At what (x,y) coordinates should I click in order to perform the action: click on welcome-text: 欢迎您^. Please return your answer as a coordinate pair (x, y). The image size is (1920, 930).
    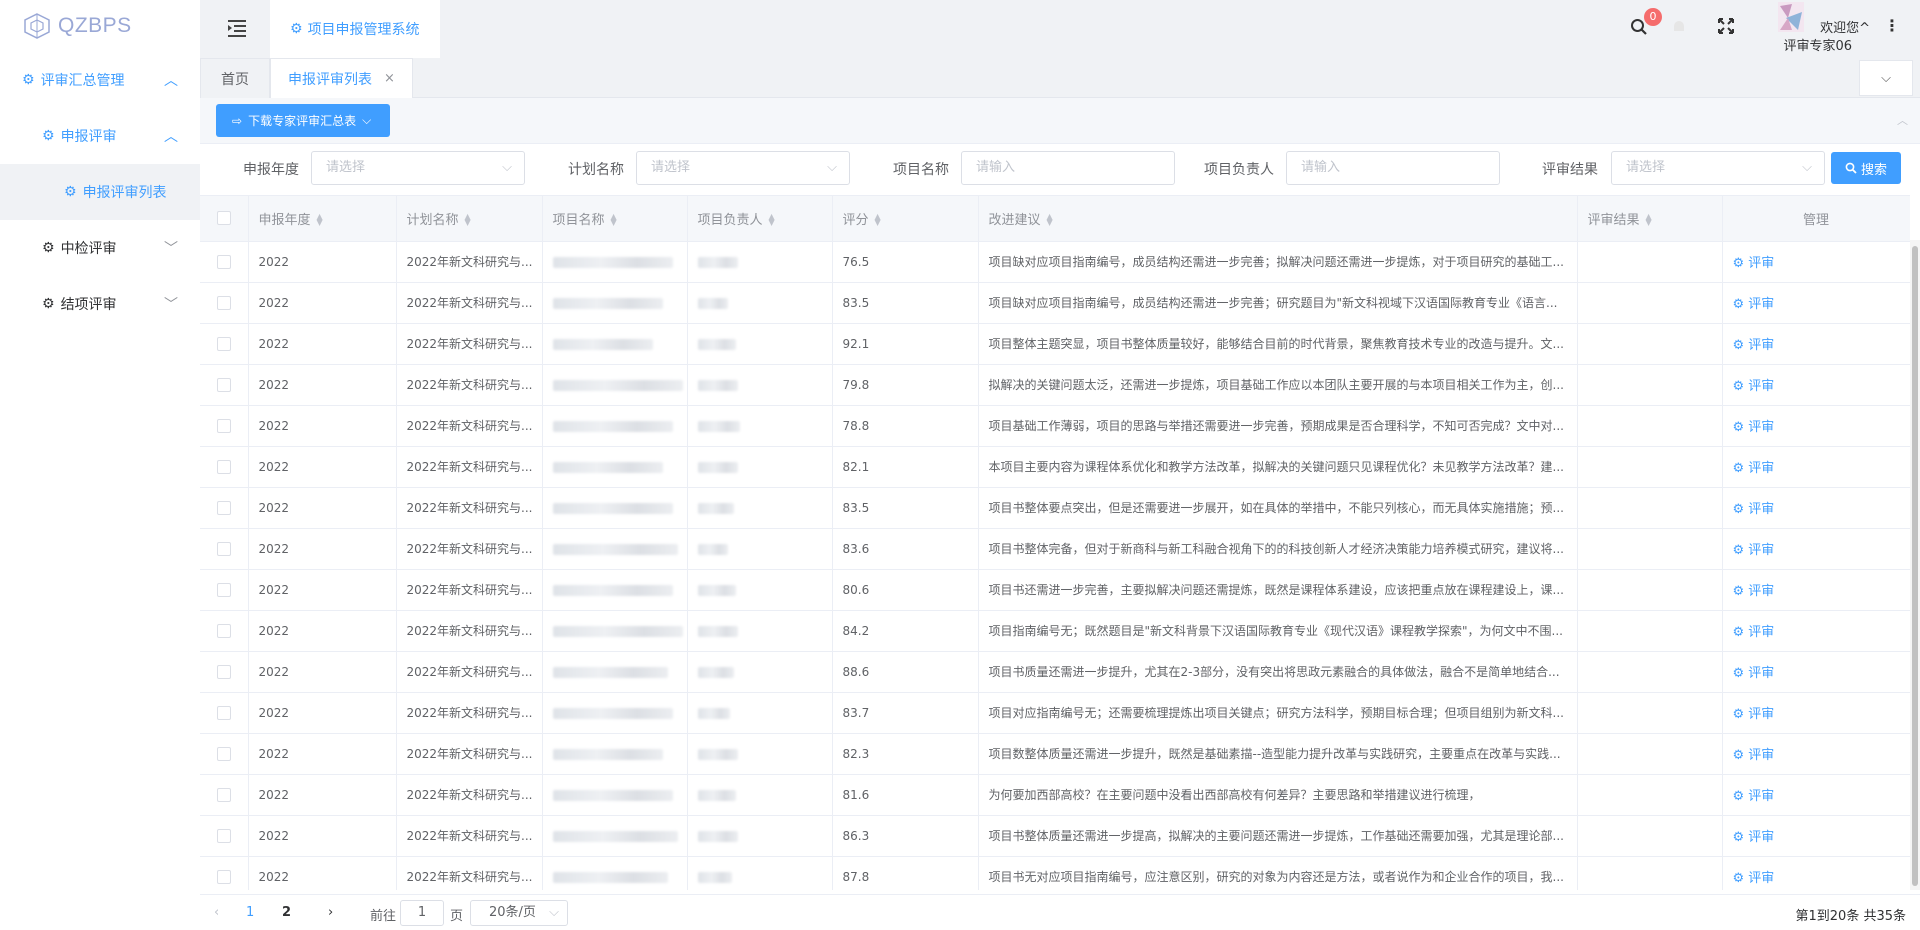
    Looking at the image, I should click on (1845, 26).